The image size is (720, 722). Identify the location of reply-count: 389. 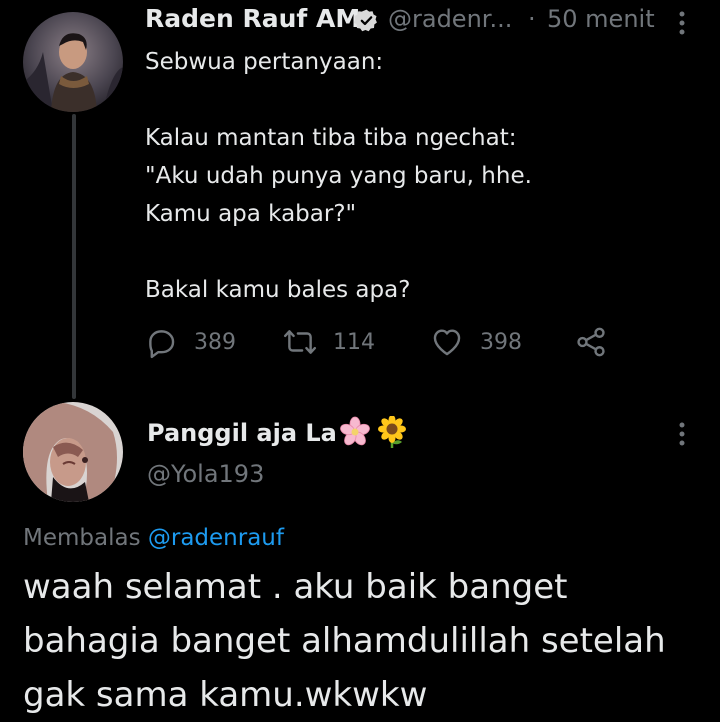
(215, 342).